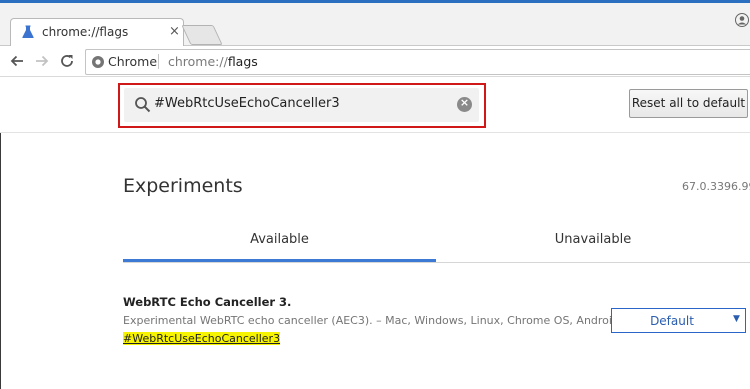 The width and height of the screenshot is (750, 389). What do you see at coordinates (198, 61) in the screenshot?
I see `url-scheme: chrome://` at bounding box center [198, 61].